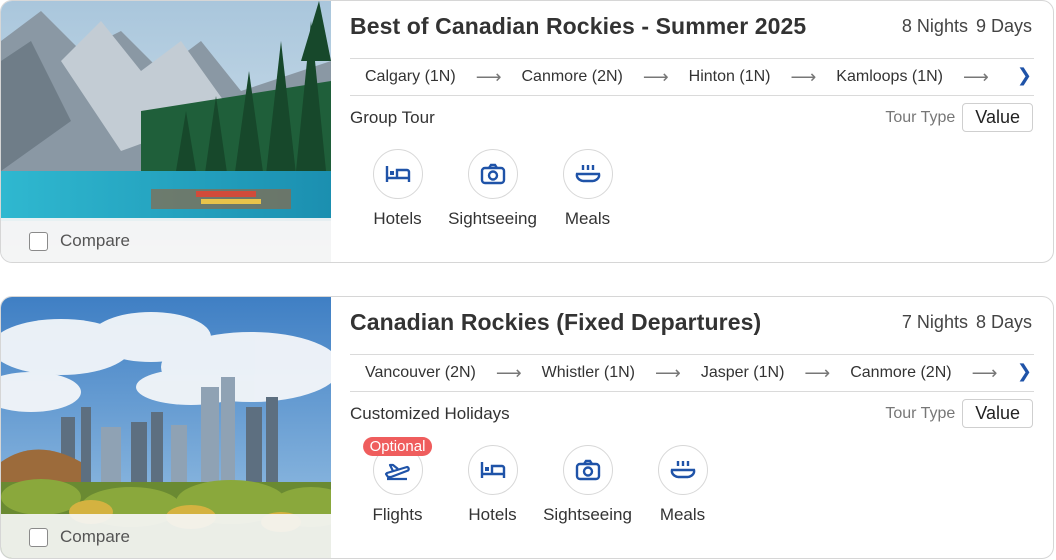 This screenshot has width=1056, height=560. What do you see at coordinates (397, 514) in the screenshot?
I see `inclusion-label: Flights` at bounding box center [397, 514].